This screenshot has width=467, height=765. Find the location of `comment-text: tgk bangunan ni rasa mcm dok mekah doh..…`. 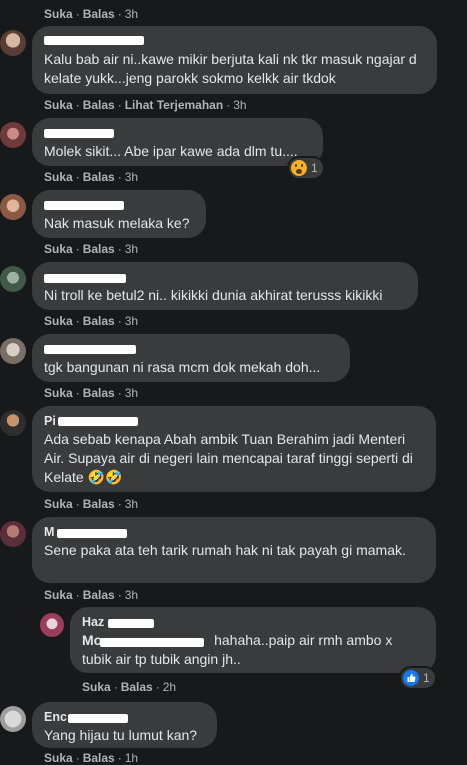

comment-text: tgk bangunan ni rasa mcm dok mekah doh..… is located at coordinates (182, 367).